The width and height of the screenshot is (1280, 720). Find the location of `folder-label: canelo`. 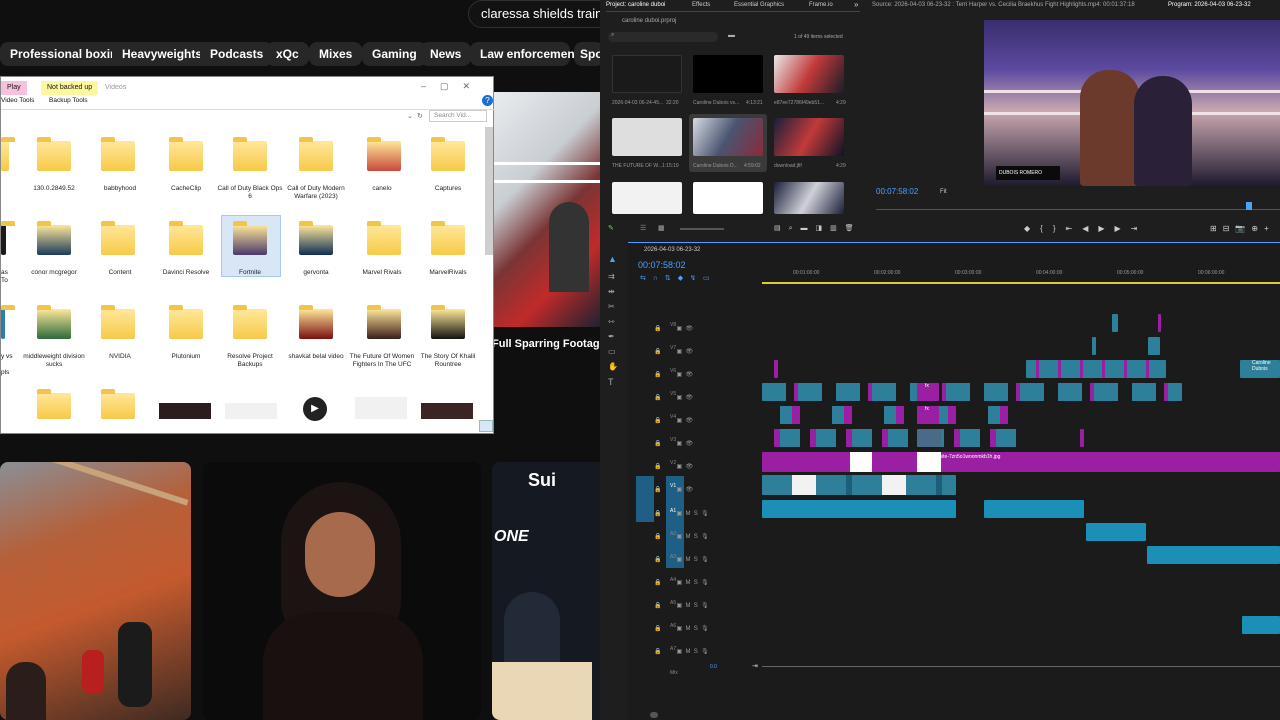

folder-label: canelo is located at coordinates (382, 189).